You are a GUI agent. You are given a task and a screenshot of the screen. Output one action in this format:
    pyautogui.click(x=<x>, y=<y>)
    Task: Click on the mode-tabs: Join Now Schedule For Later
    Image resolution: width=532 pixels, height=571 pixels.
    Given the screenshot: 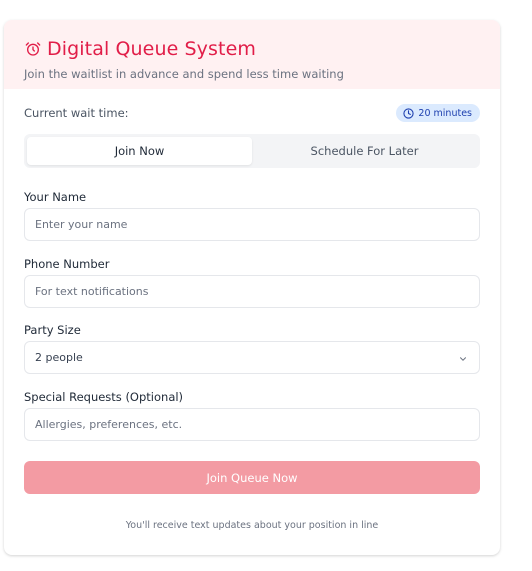 What is the action you would take?
    pyautogui.click(x=252, y=151)
    